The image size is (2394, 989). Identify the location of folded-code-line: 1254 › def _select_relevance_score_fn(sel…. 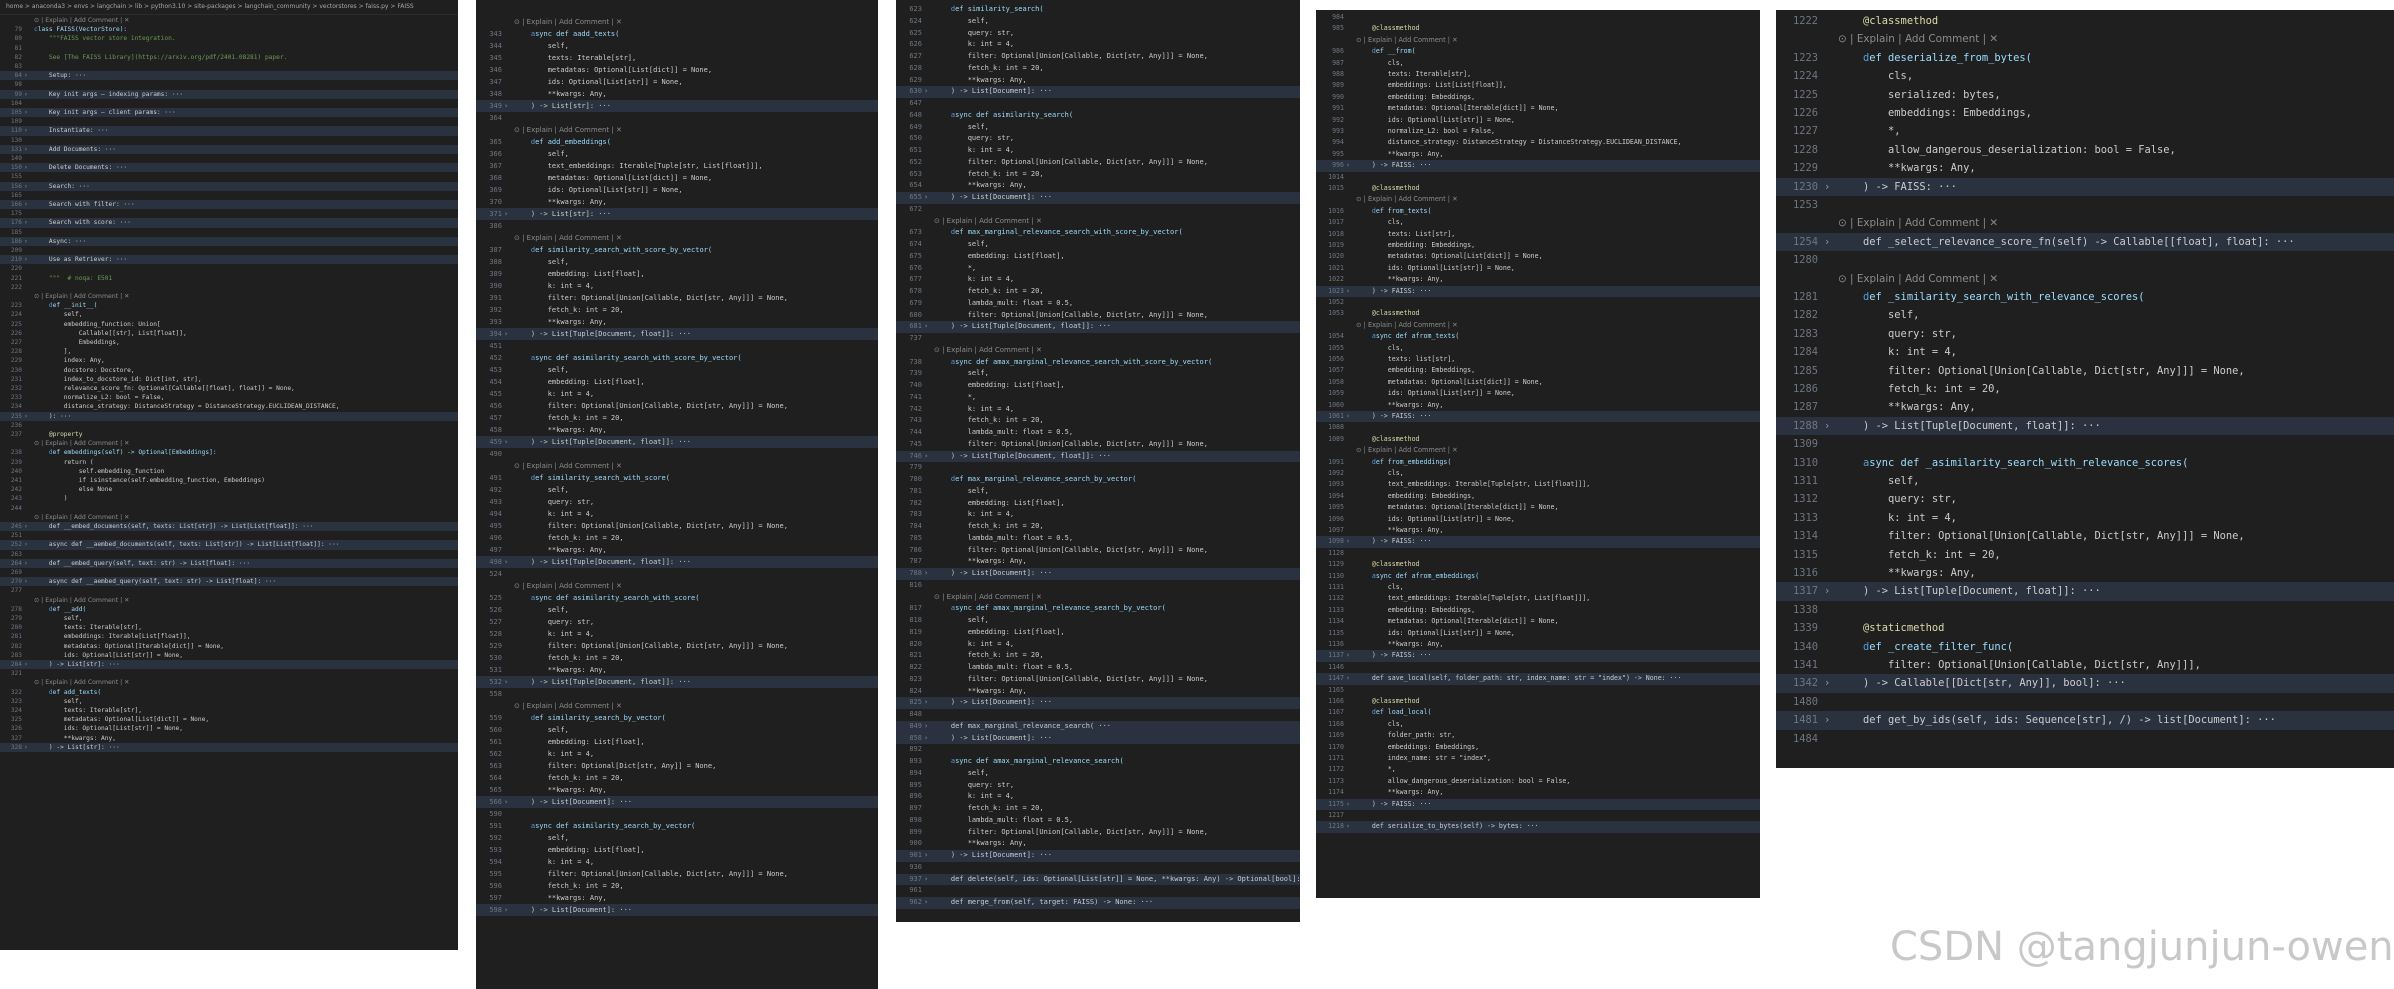
(2085, 242).